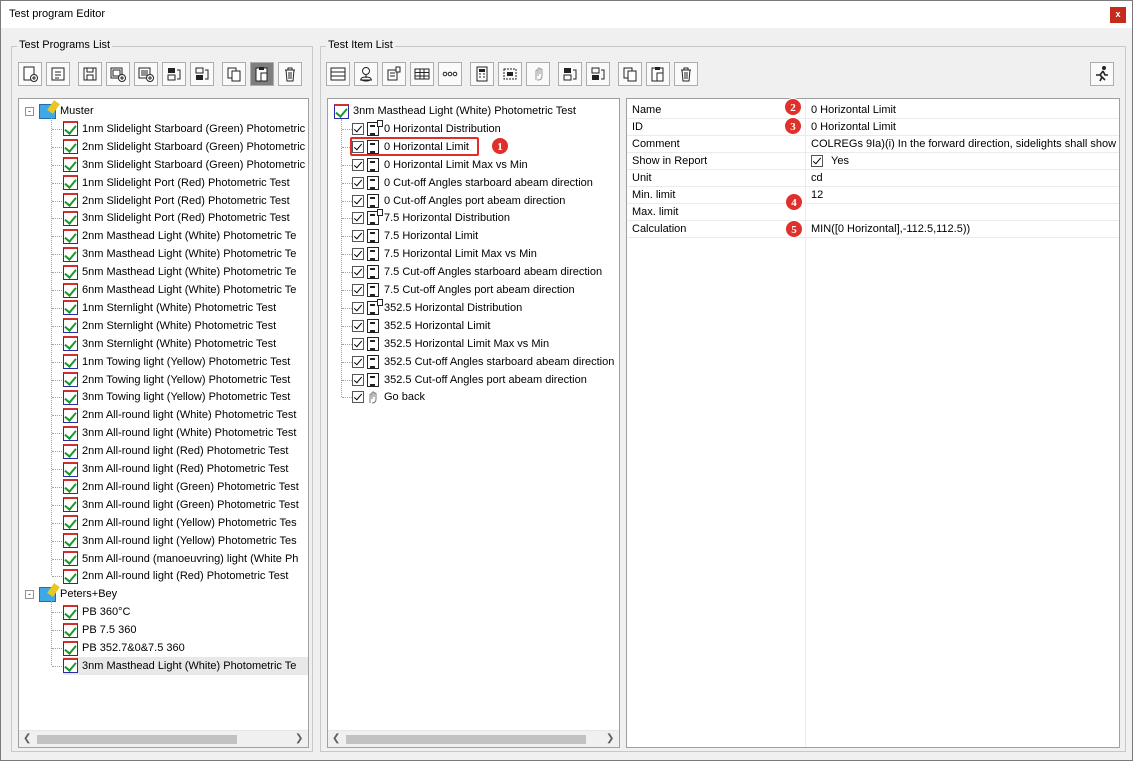  I want to click on test-item: 7.5 Cut-off Angles port abeam direction, so click(463, 290).